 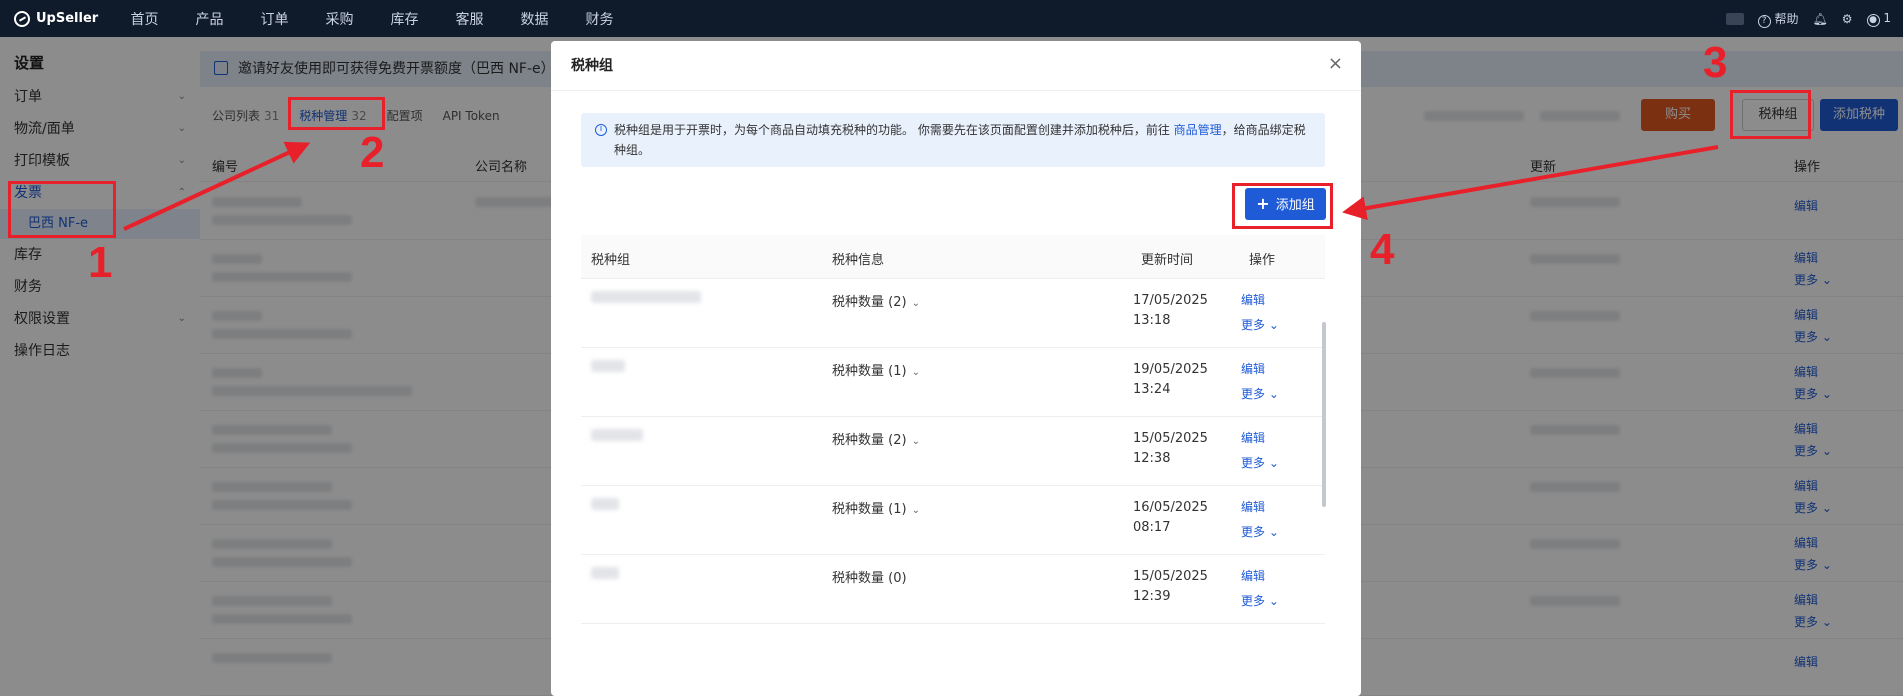 What do you see at coordinates (956, 66) in the screenshot?
I see `modal-header: 税种组 ×` at bounding box center [956, 66].